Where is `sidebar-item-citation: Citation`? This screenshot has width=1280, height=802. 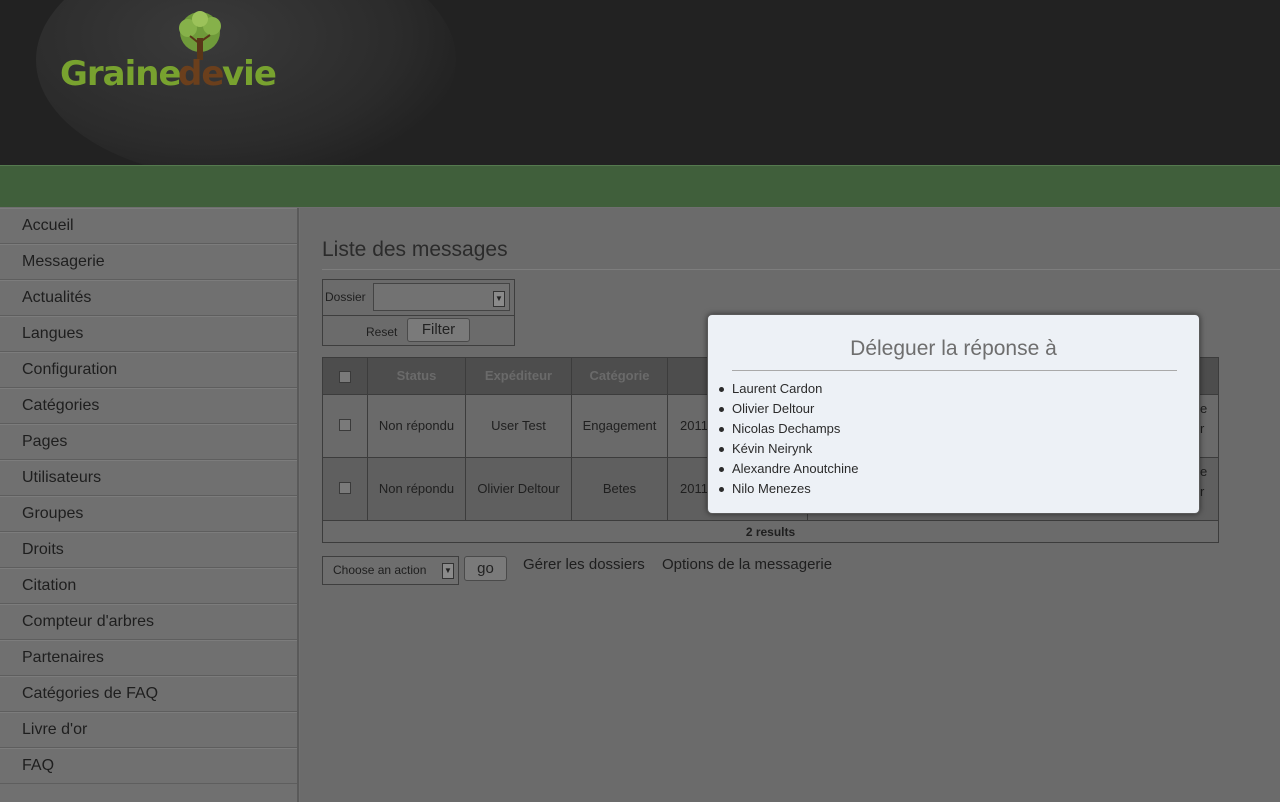 sidebar-item-citation: Citation is located at coordinates (148, 586).